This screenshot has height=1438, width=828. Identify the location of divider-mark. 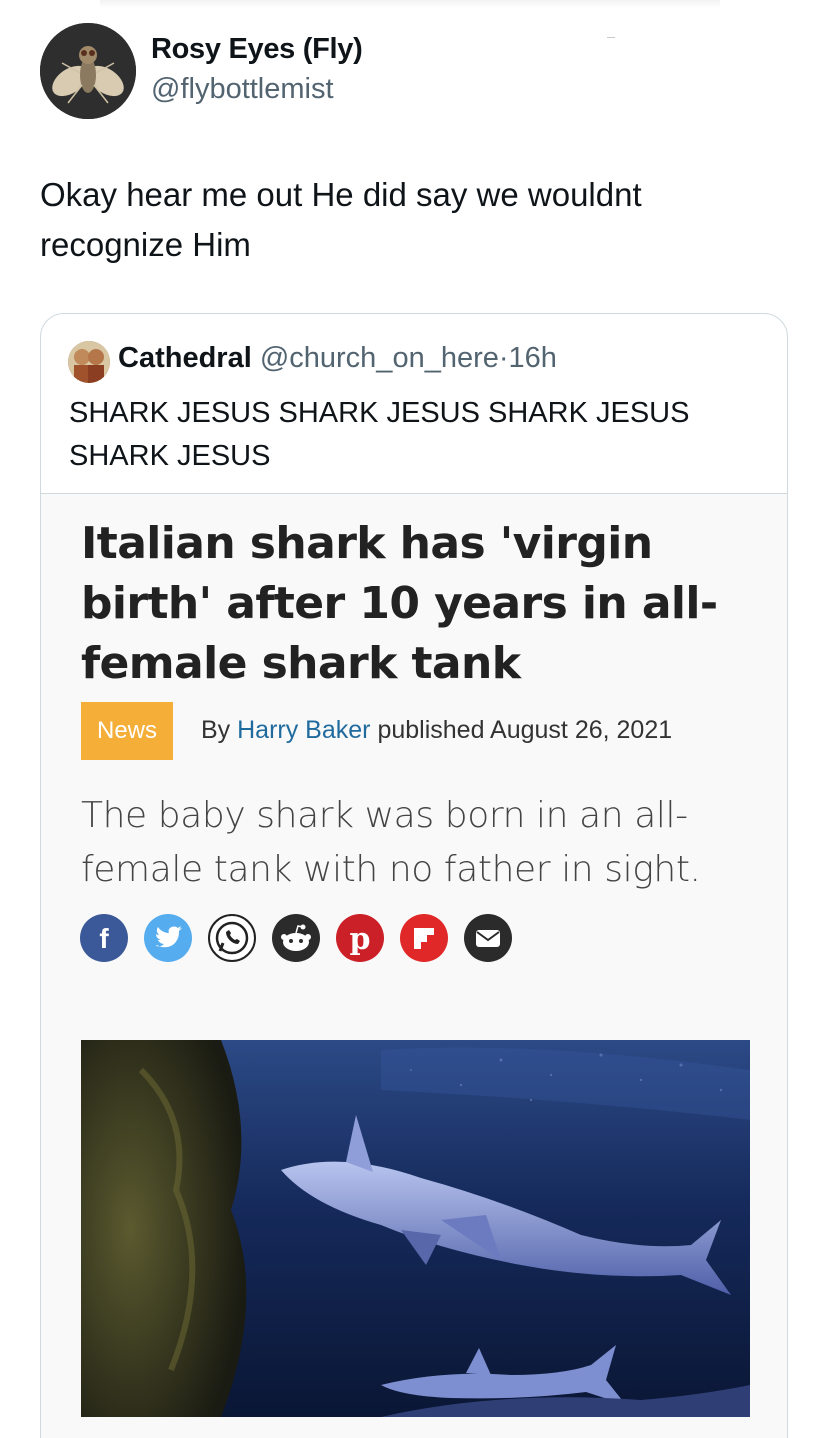
(611, 37).